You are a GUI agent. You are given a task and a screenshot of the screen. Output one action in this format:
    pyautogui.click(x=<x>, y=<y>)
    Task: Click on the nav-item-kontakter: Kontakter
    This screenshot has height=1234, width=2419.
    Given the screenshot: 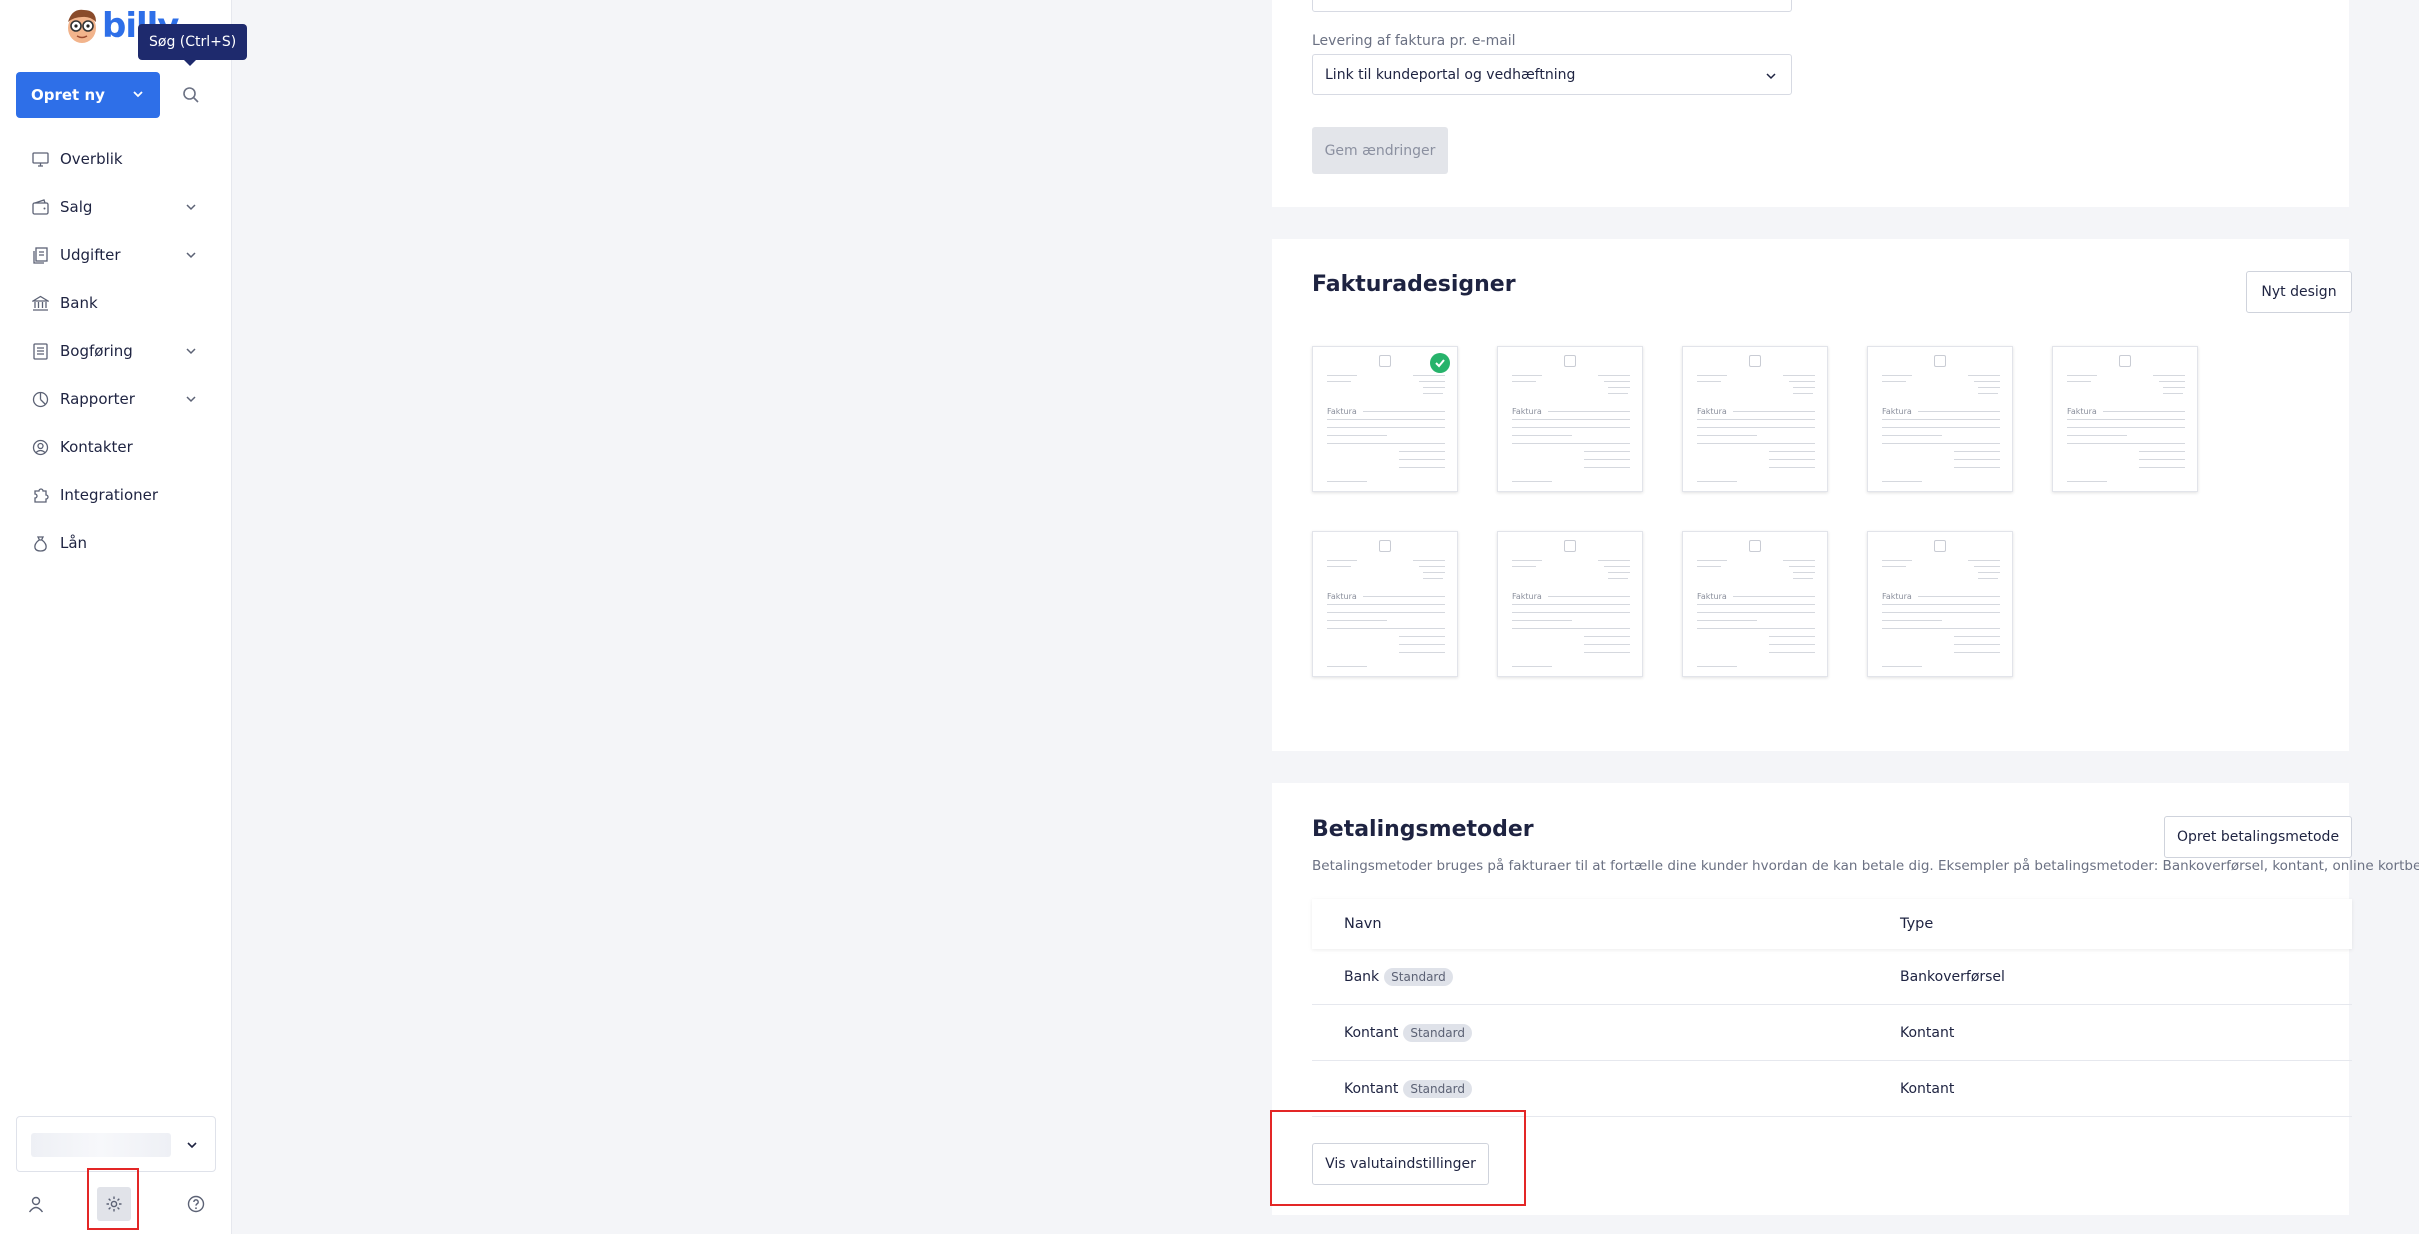 What is the action you would take?
    pyautogui.click(x=116, y=447)
    